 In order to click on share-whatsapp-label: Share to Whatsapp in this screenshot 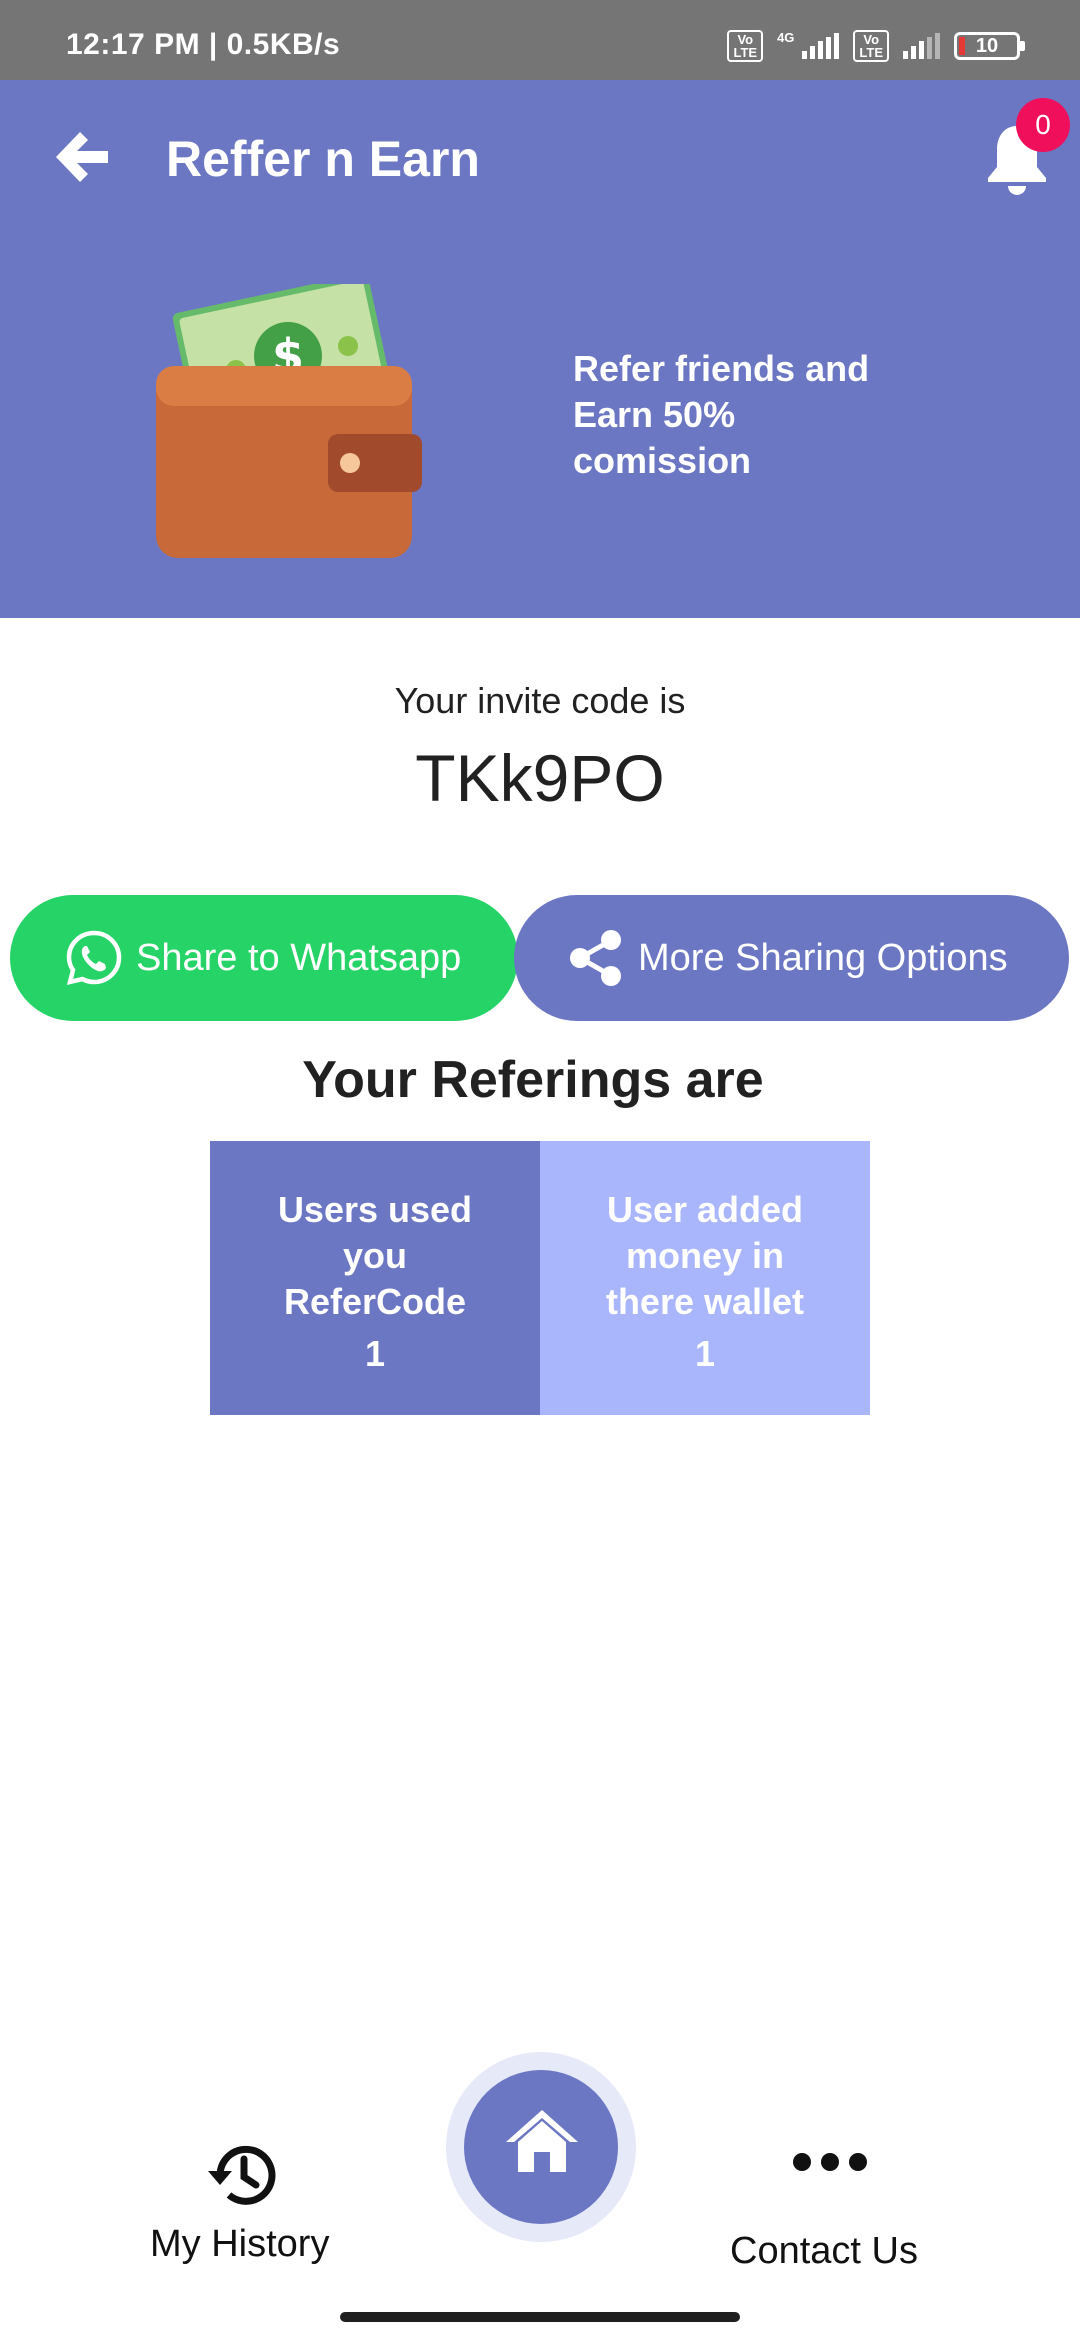, I will do `click(299, 957)`.